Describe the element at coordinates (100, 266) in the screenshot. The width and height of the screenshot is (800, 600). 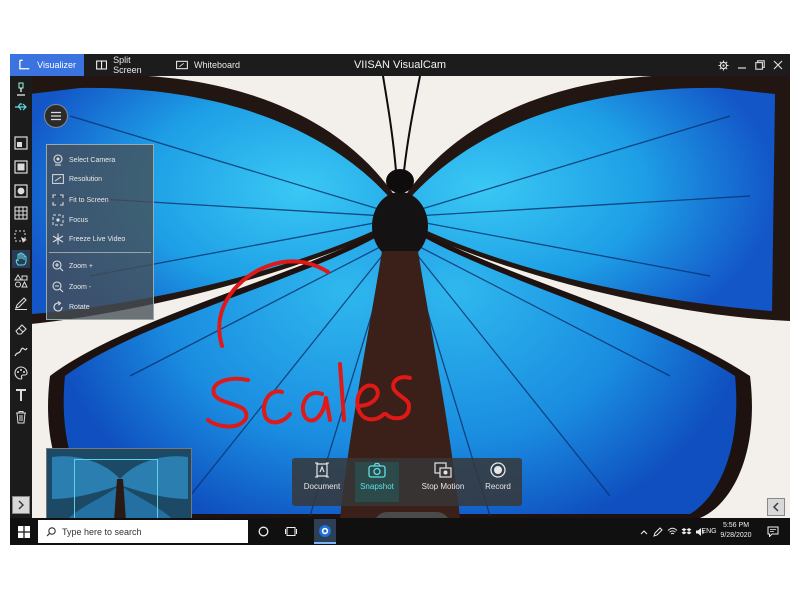
I see `menu-item-zoom-in: Zoom +` at that location.